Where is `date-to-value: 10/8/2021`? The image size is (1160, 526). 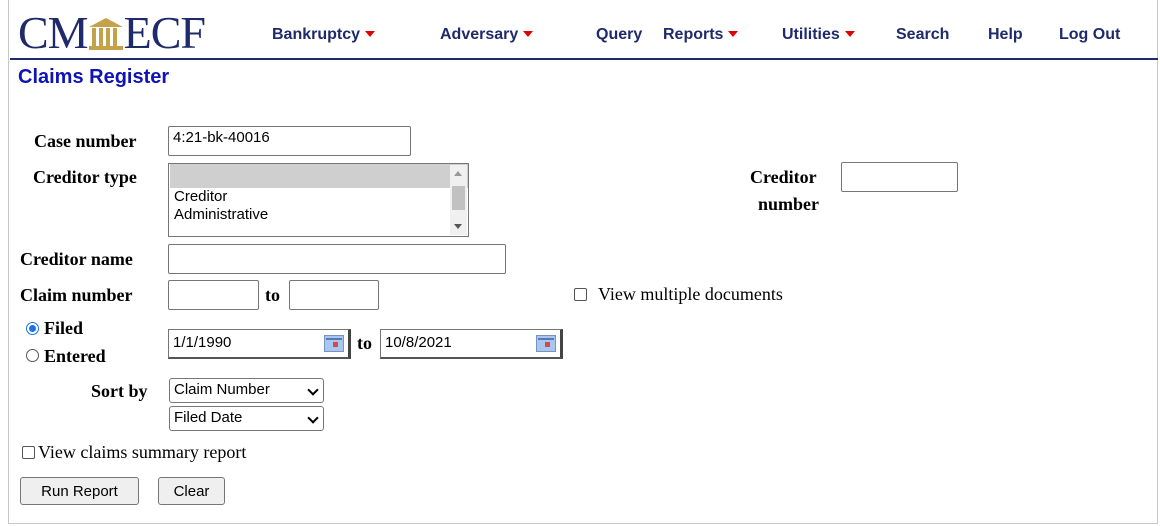
date-to-value: 10/8/2021 is located at coordinates (418, 342).